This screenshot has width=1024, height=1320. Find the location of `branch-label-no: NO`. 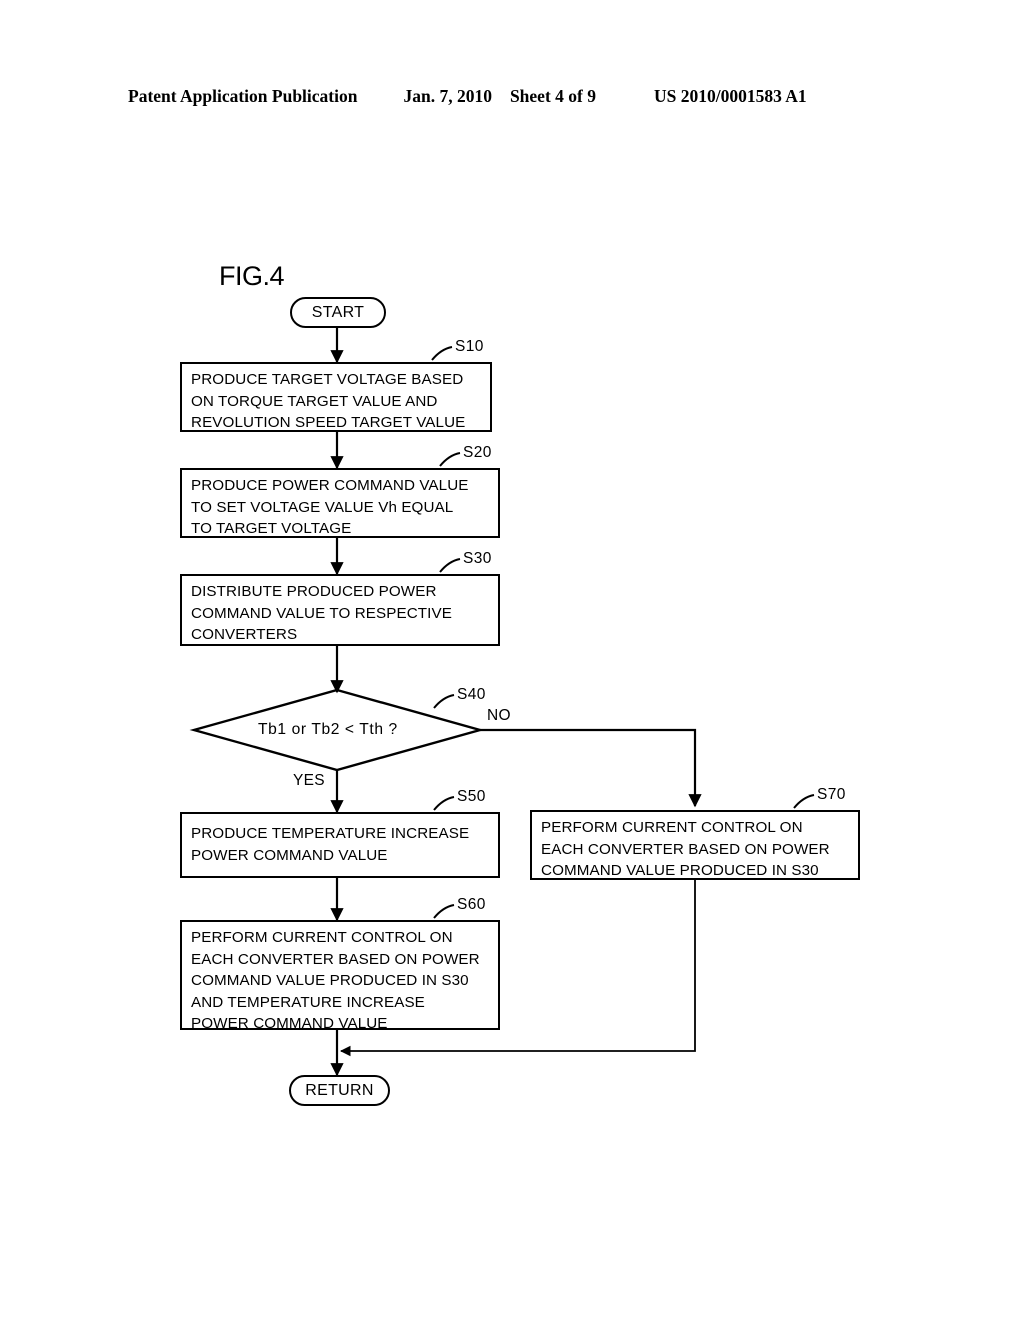

branch-label-no: NO is located at coordinates (499, 715).